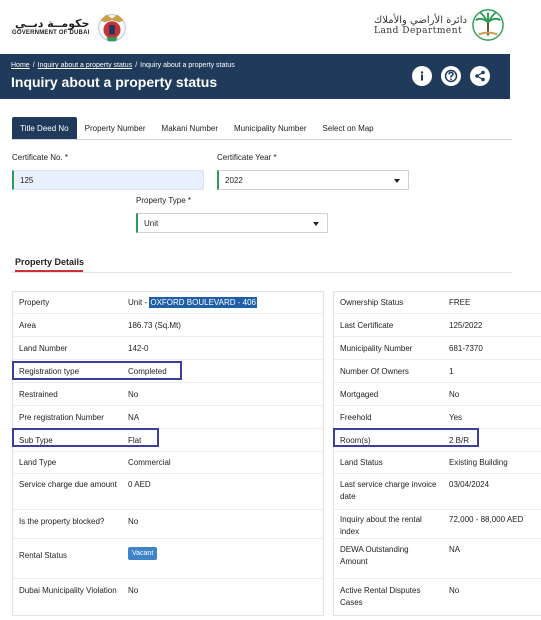 This screenshot has width=541, height=620. I want to click on detail-row-mortgaged: Mortgaged No, so click(437, 394).